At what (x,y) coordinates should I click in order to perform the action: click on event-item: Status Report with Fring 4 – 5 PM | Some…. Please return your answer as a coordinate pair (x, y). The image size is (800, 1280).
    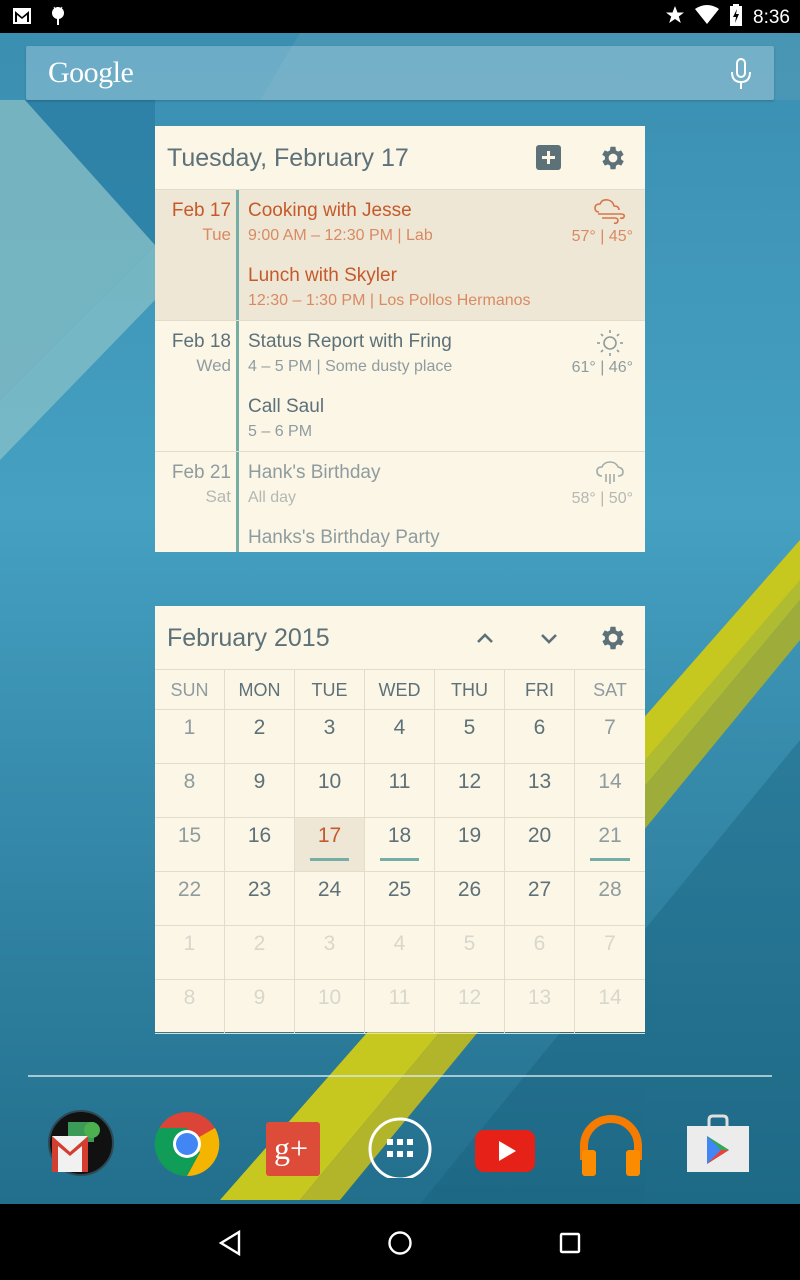
    Looking at the image, I should click on (442, 353).